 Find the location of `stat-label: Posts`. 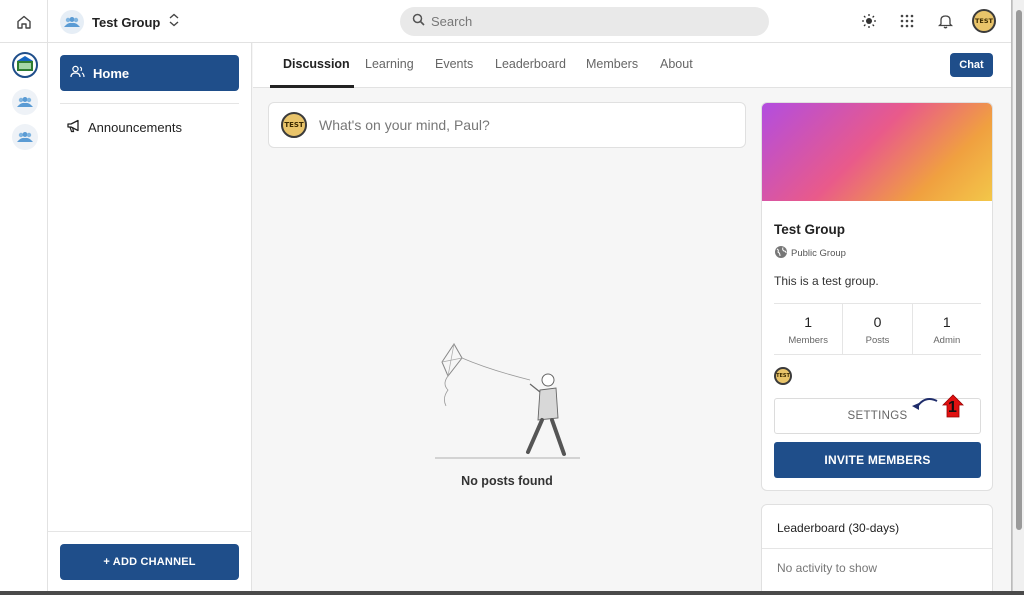

stat-label: Posts is located at coordinates (877, 340).